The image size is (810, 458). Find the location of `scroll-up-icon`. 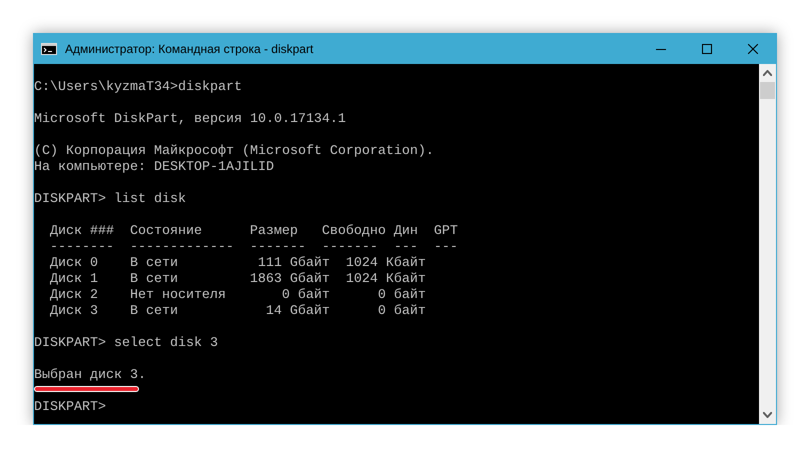

scroll-up-icon is located at coordinates (767, 73).